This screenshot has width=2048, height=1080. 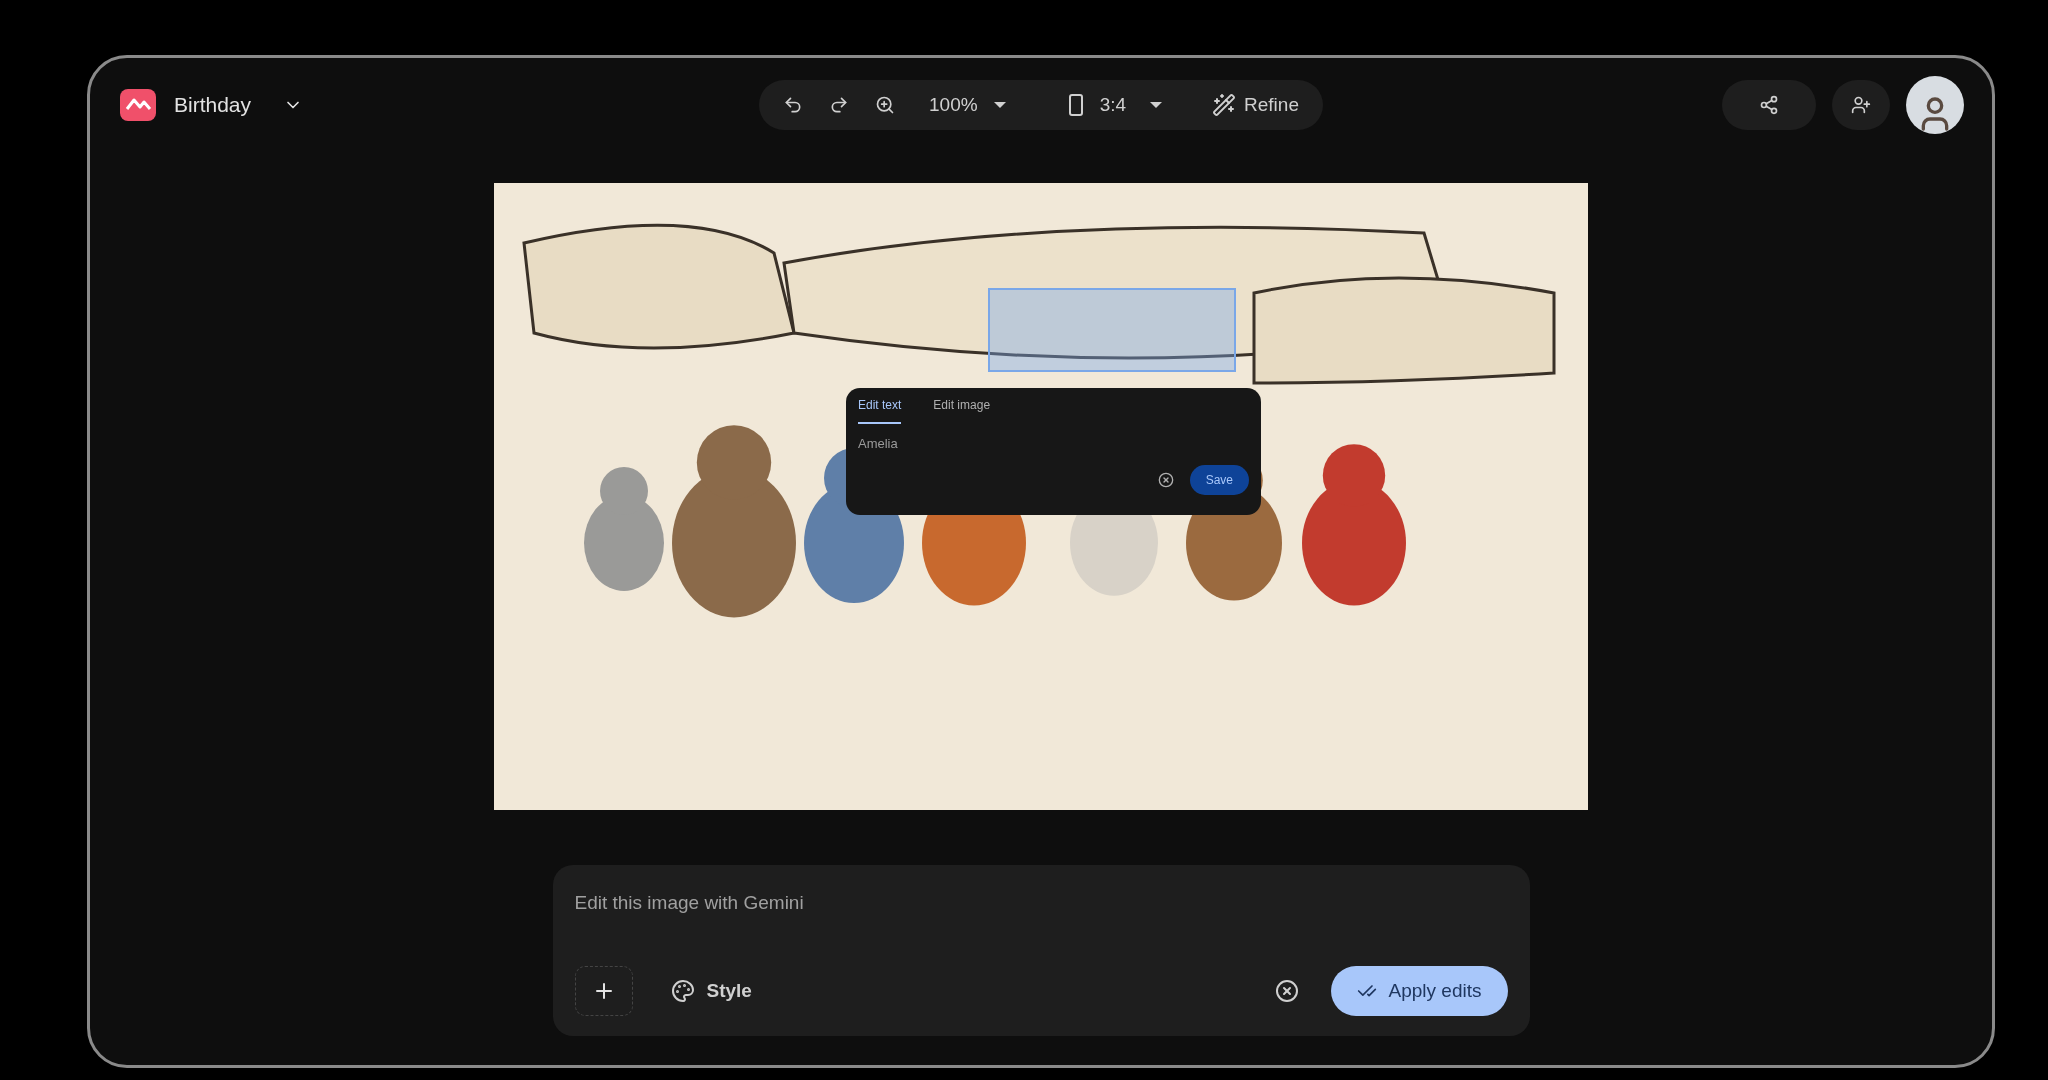 I want to click on add-button, so click(x=603, y=991).